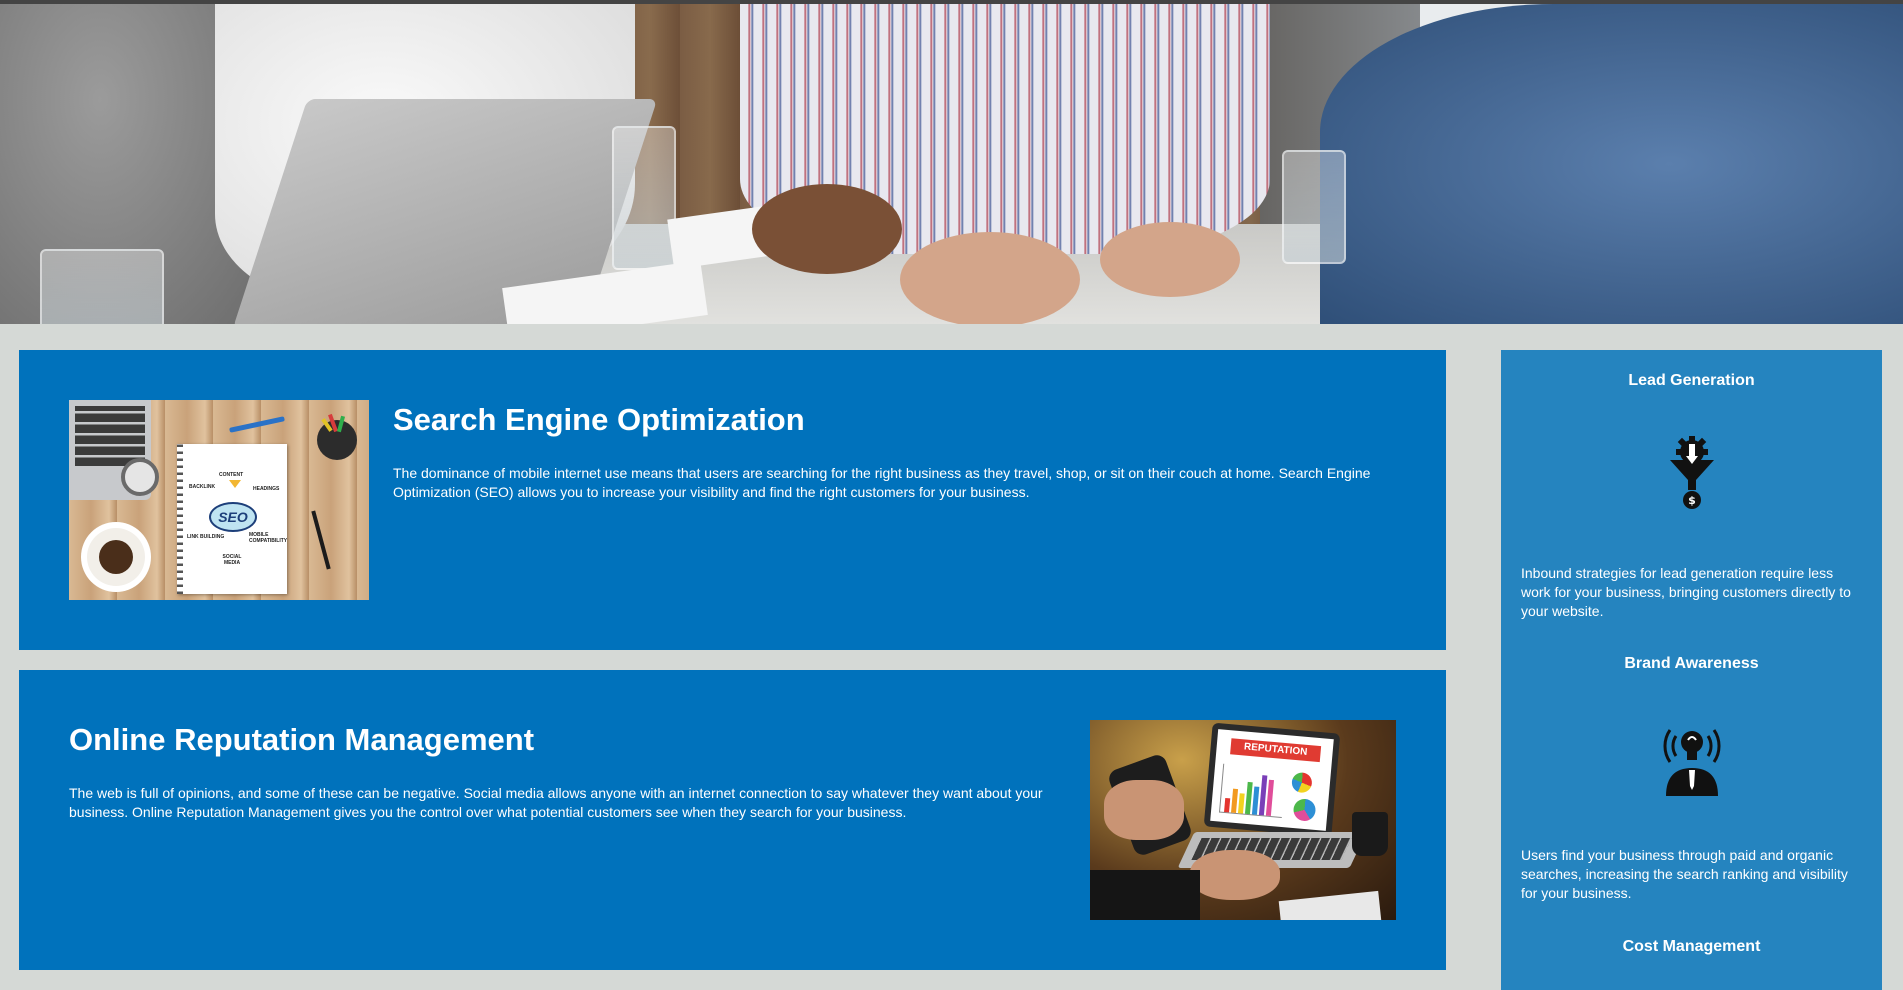  I want to click on seo-notebook-word-headings: HEADINGS, so click(266, 489).